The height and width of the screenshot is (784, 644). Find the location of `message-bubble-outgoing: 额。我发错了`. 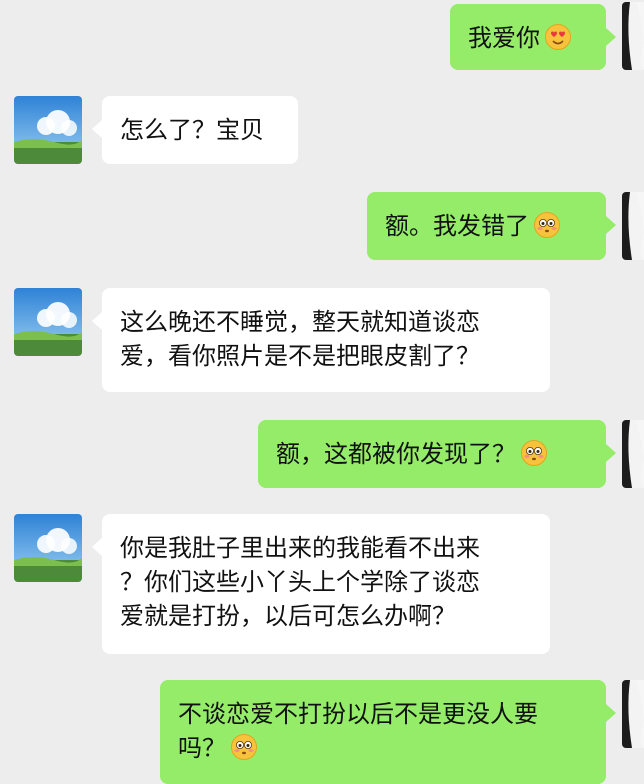

message-bubble-outgoing: 额。我发错了 is located at coordinates (491, 226).